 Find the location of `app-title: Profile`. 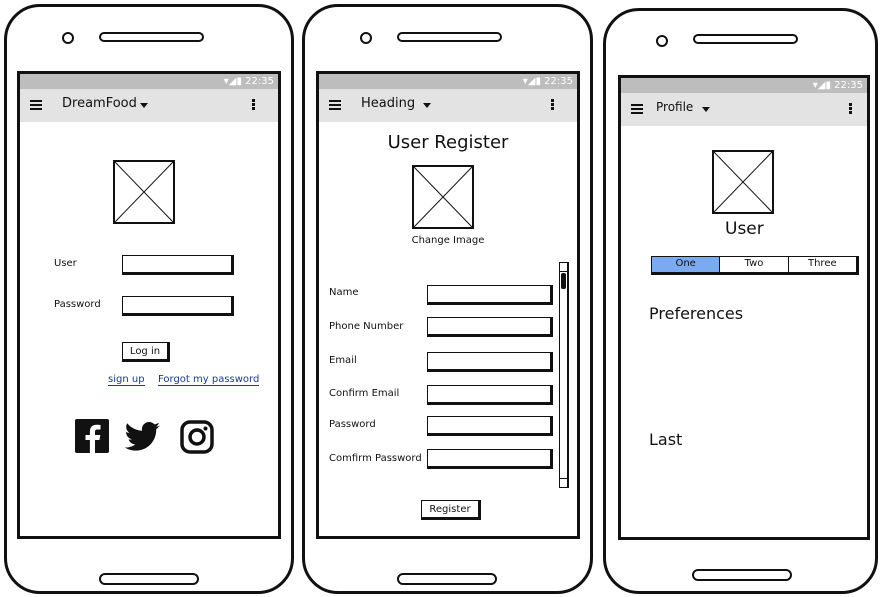

app-title: Profile is located at coordinates (674, 107).